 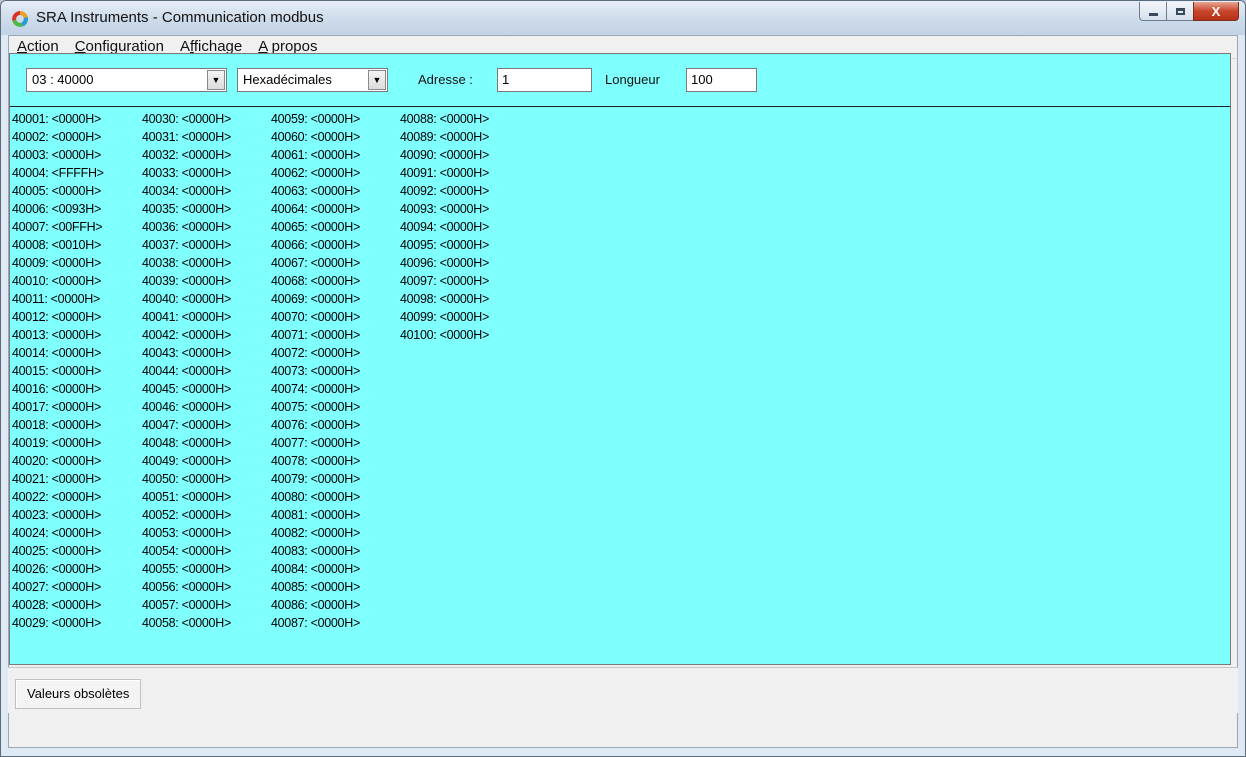 What do you see at coordinates (56, 605) in the screenshot?
I see `register-entry: 40028: <0000H>` at bounding box center [56, 605].